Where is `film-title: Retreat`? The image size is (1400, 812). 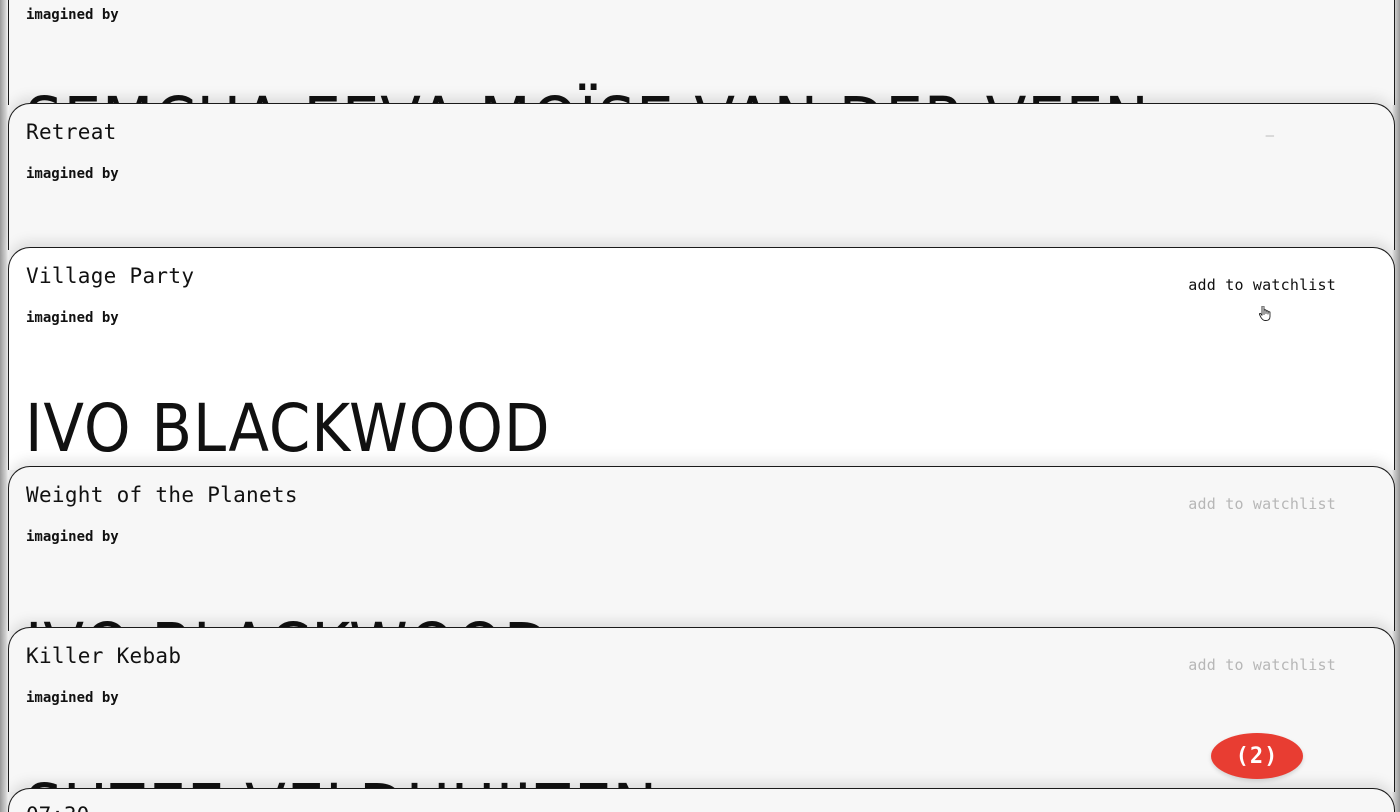
film-title: Retreat is located at coordinates (71, 132).